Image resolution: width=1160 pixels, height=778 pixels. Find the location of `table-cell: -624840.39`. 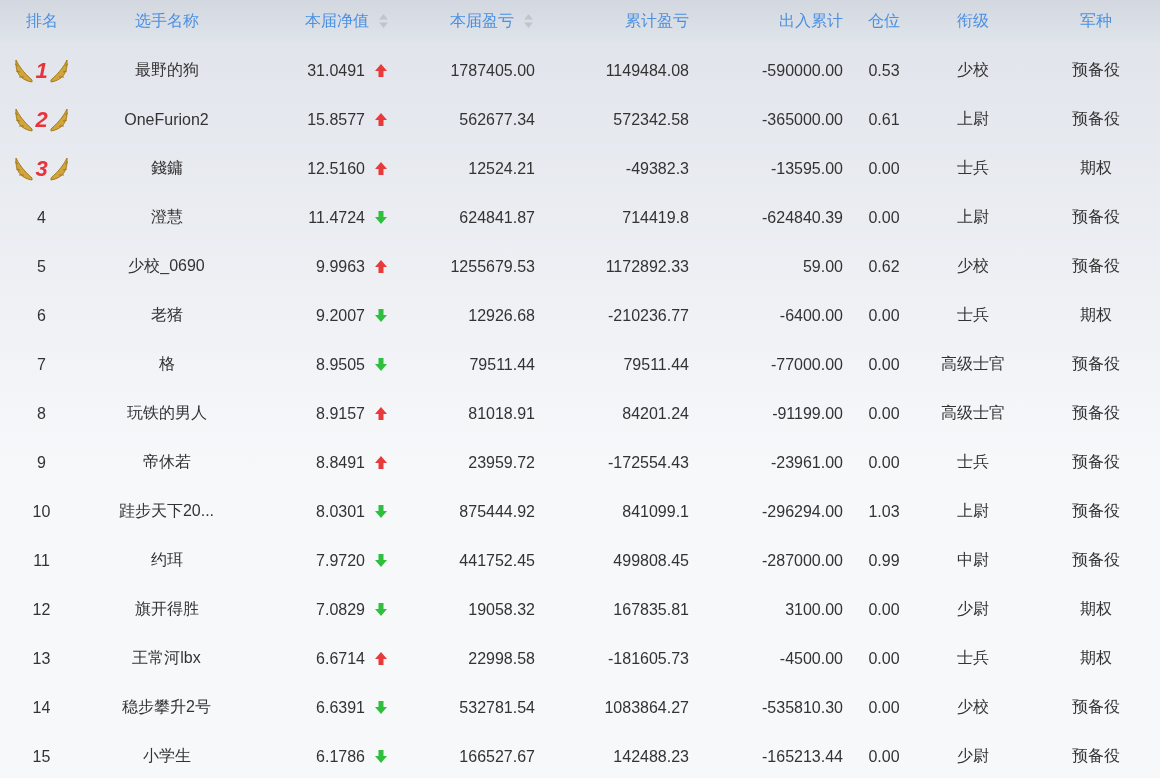

table-cell: -624840.39 is located at coordinates (802, 217).